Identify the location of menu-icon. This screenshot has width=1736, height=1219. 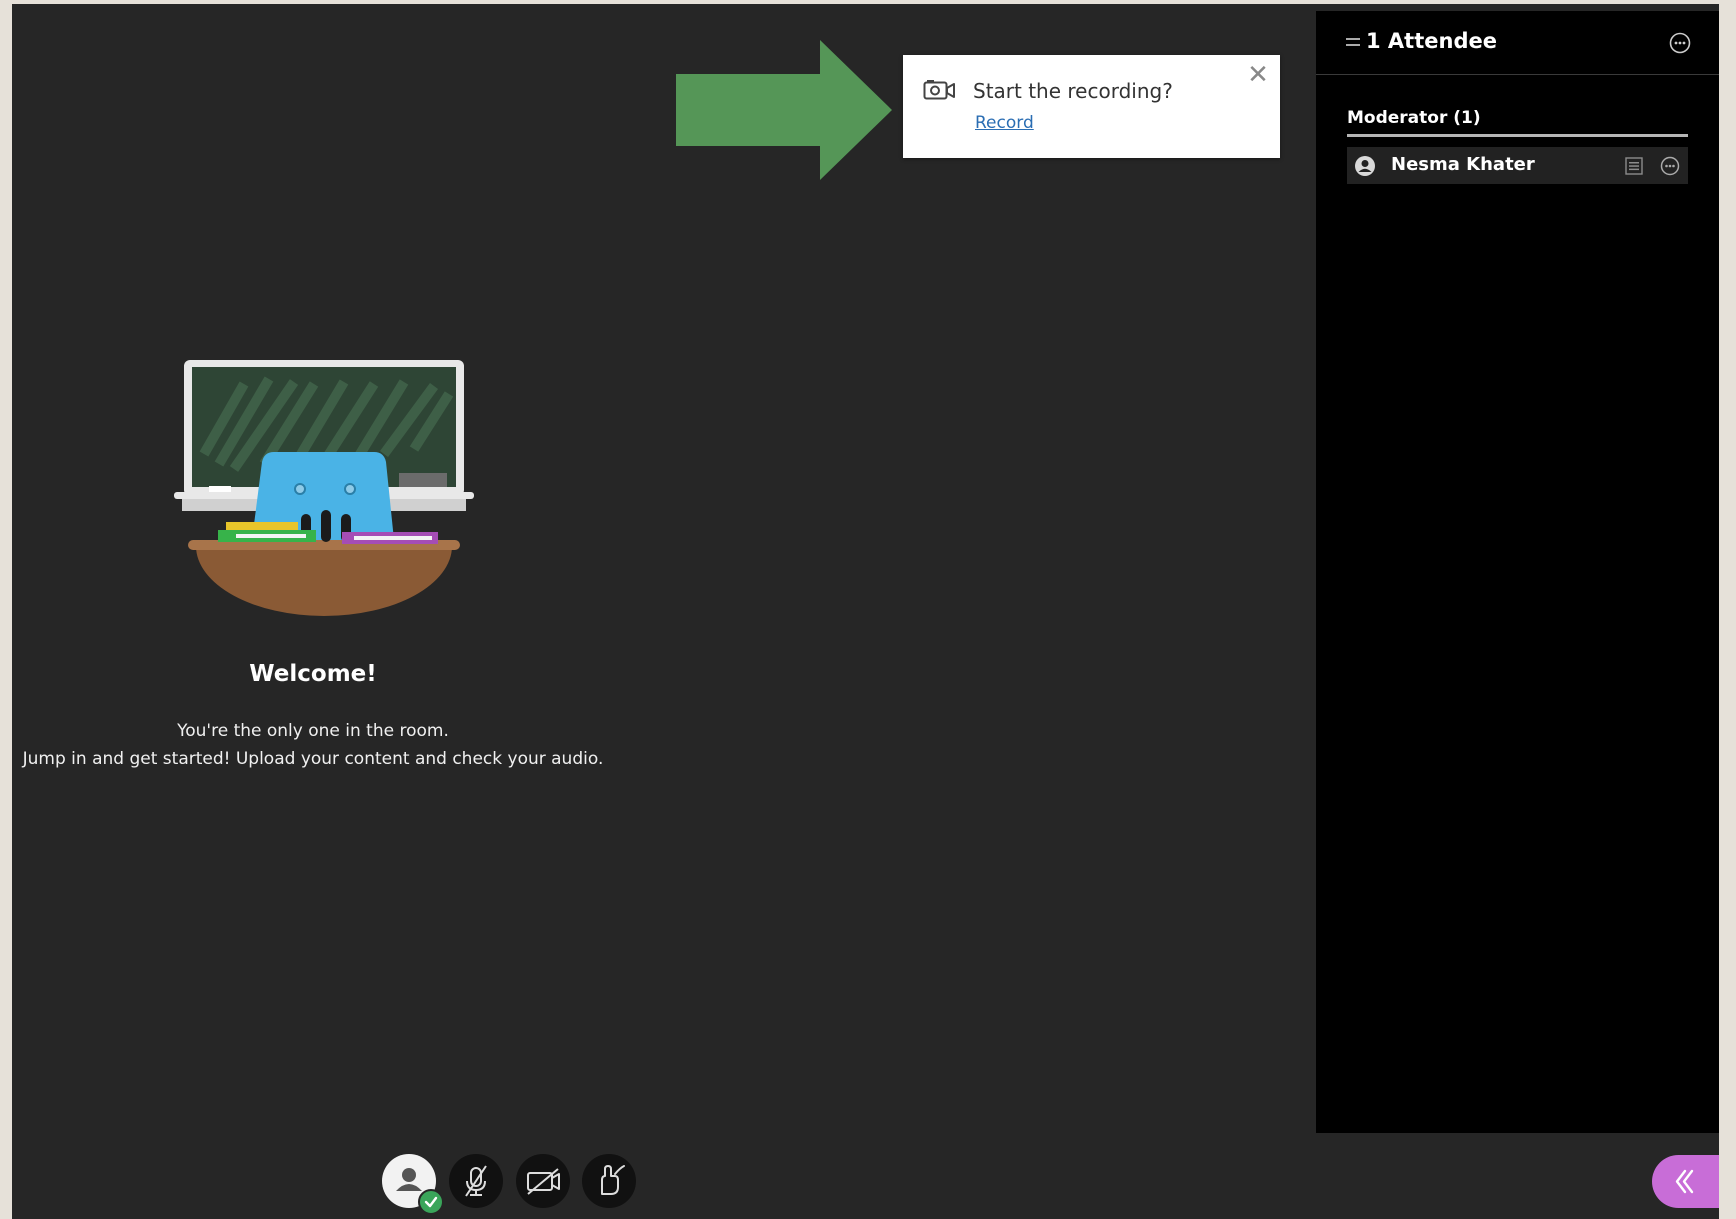
(1353, 42).